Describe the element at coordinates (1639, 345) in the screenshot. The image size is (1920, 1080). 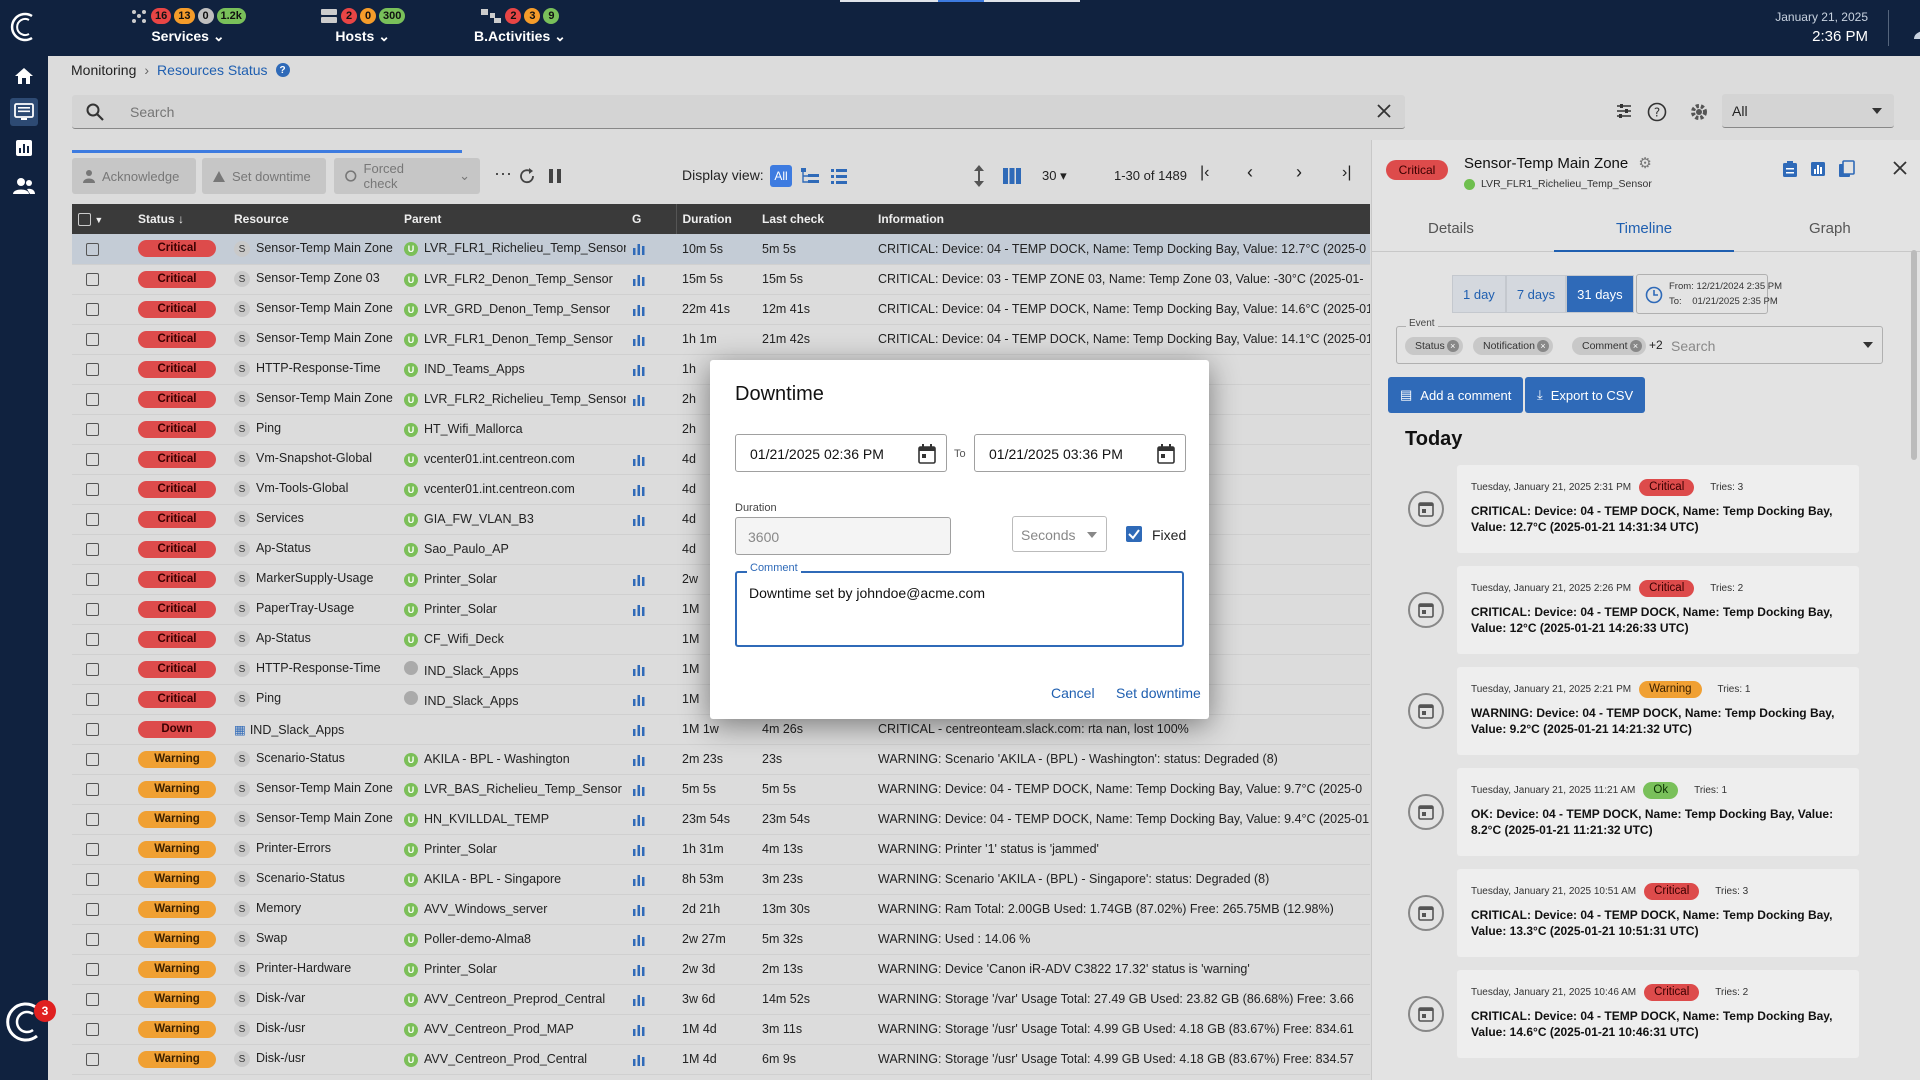
I see `event-filter: Status × Notification × Comment × +2 Search` at that location.